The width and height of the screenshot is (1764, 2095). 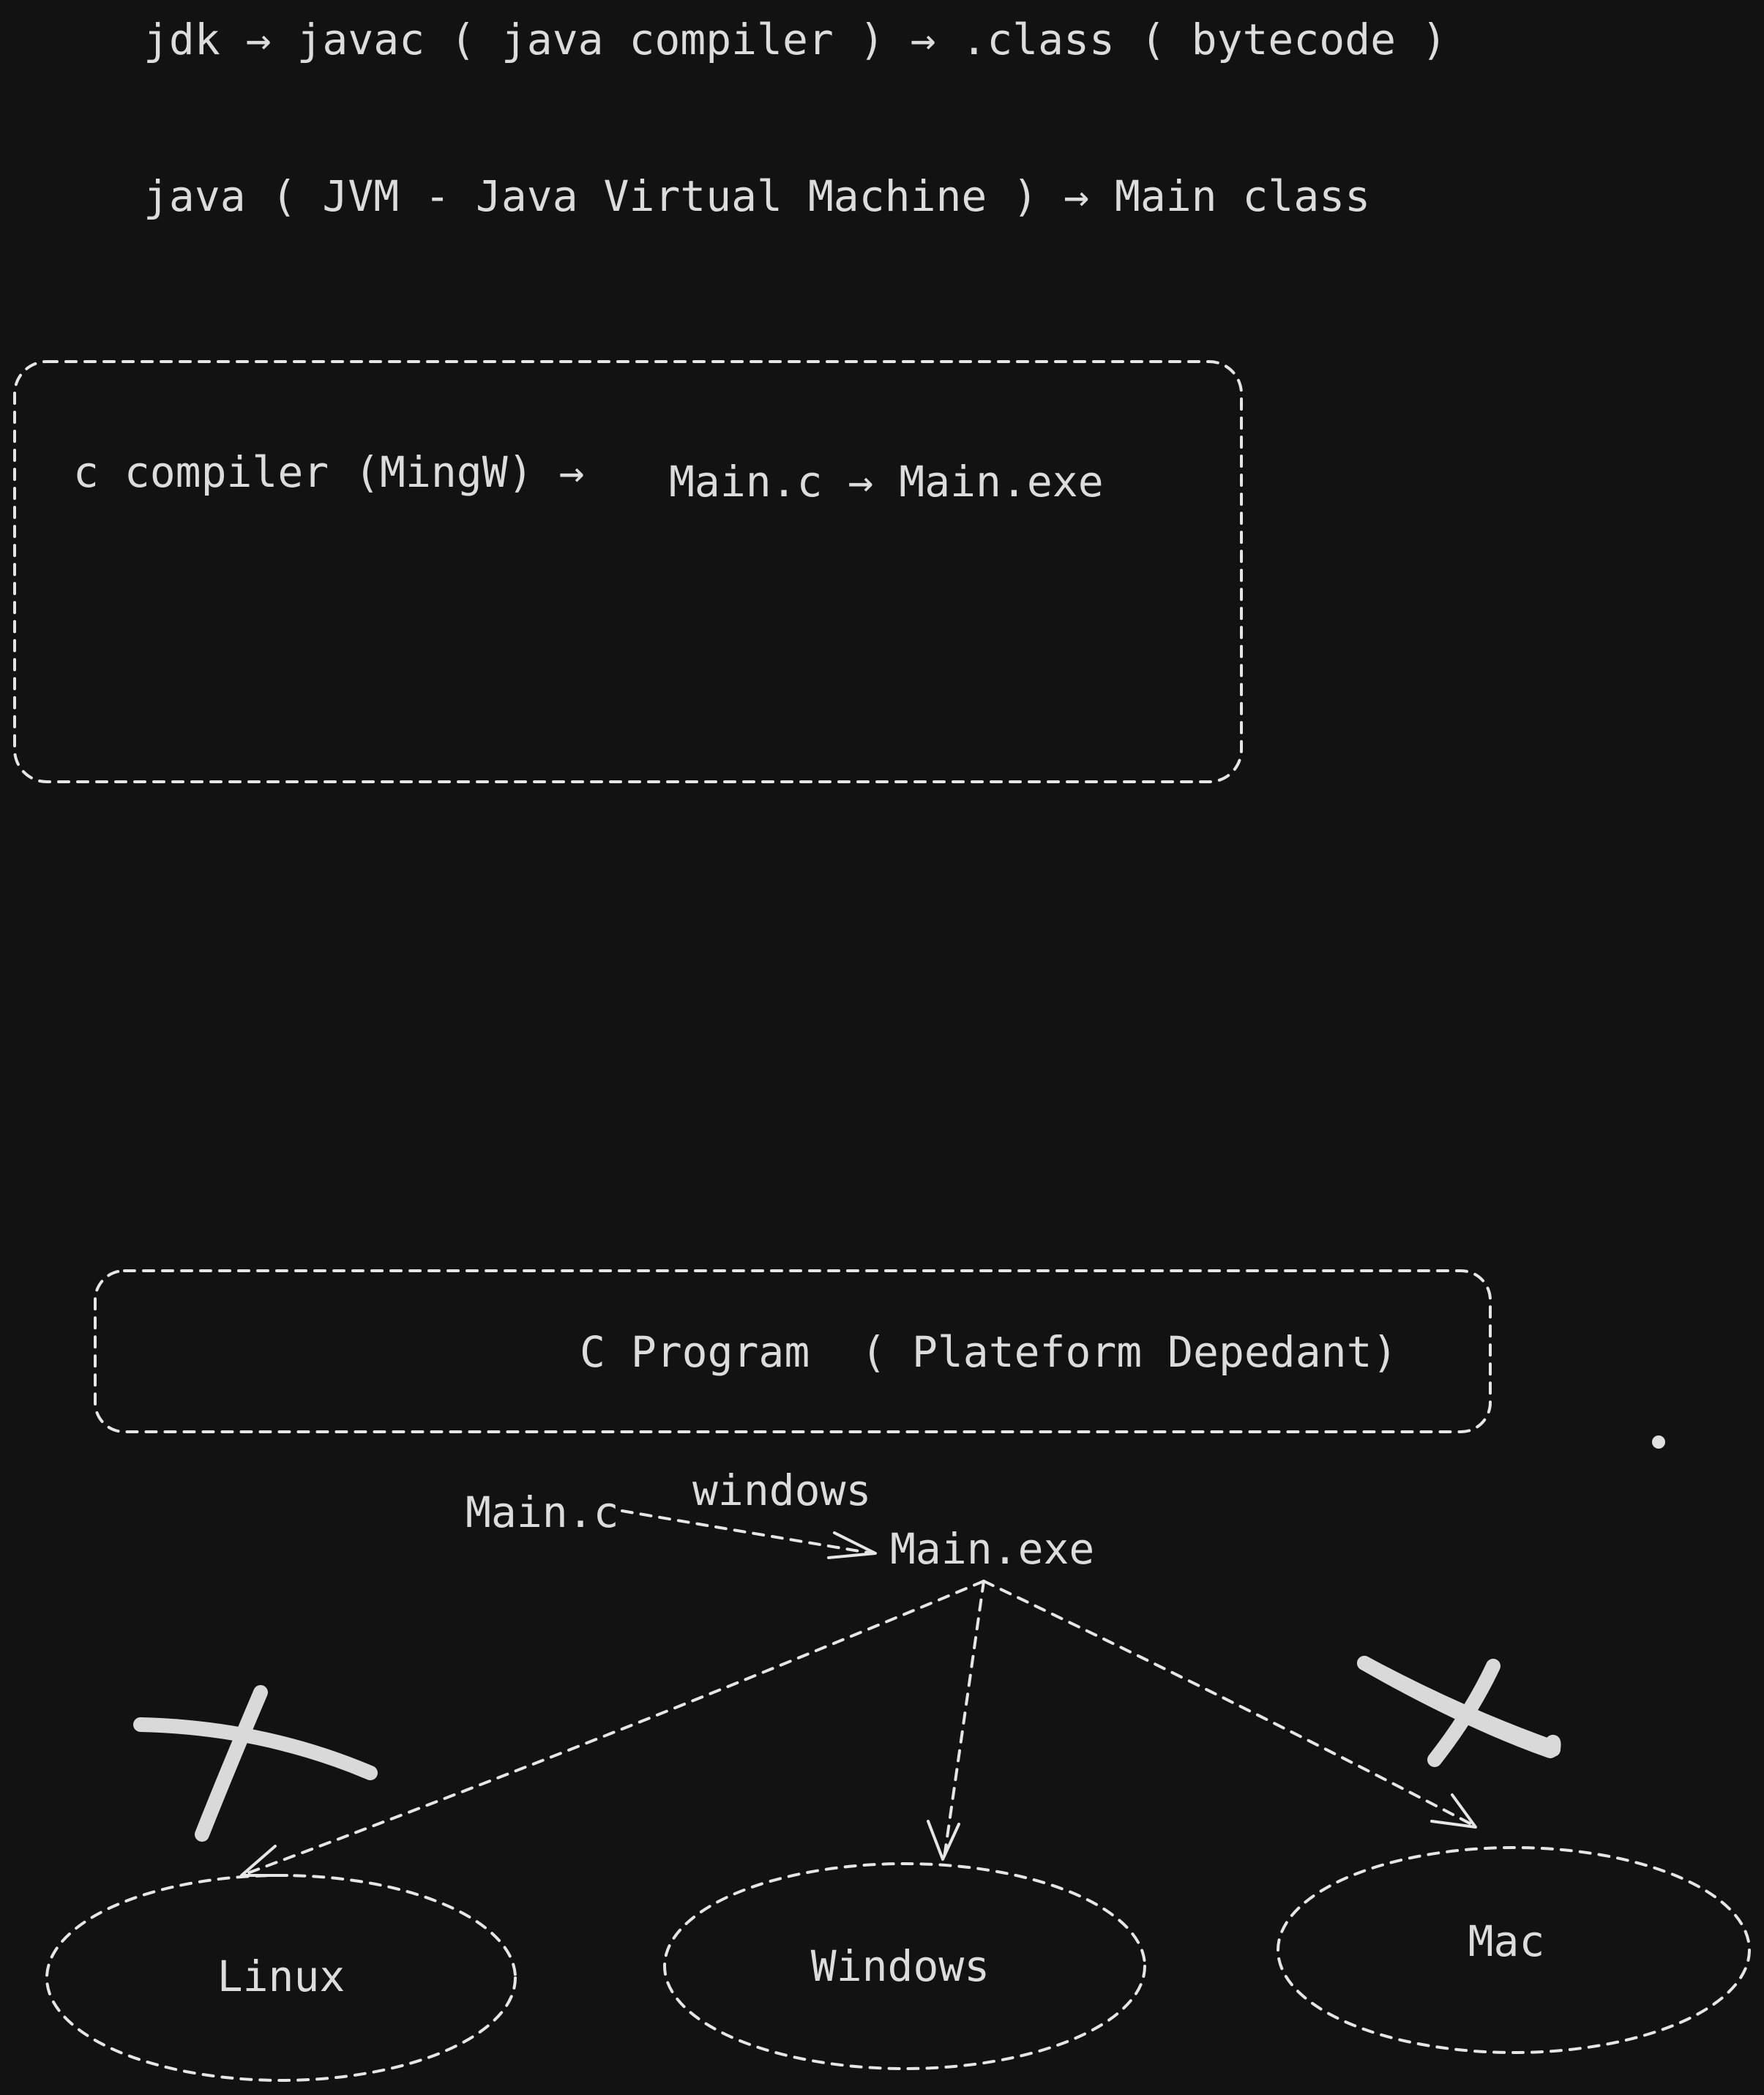 I want to click on arrow-to-mac, so click(x=1229, y=1703).